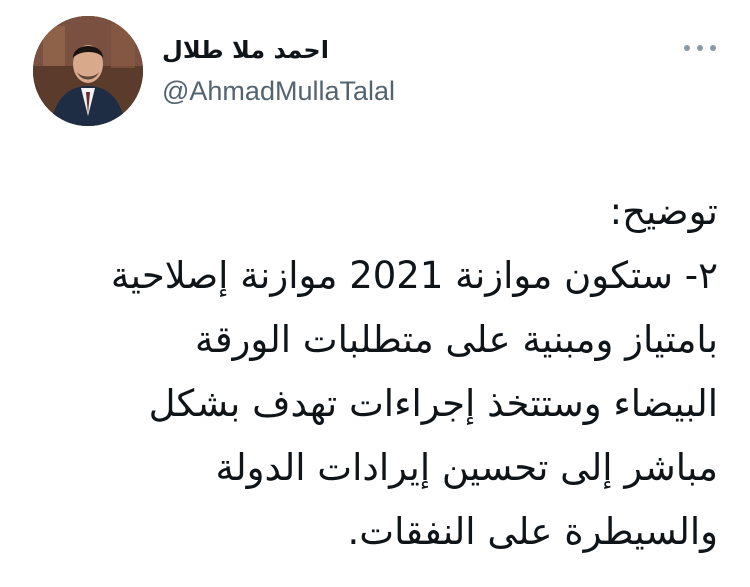  Describe the element at coordinates (663, 211) in the screenshot. I see `tweet-line: توضيح:` at that location.